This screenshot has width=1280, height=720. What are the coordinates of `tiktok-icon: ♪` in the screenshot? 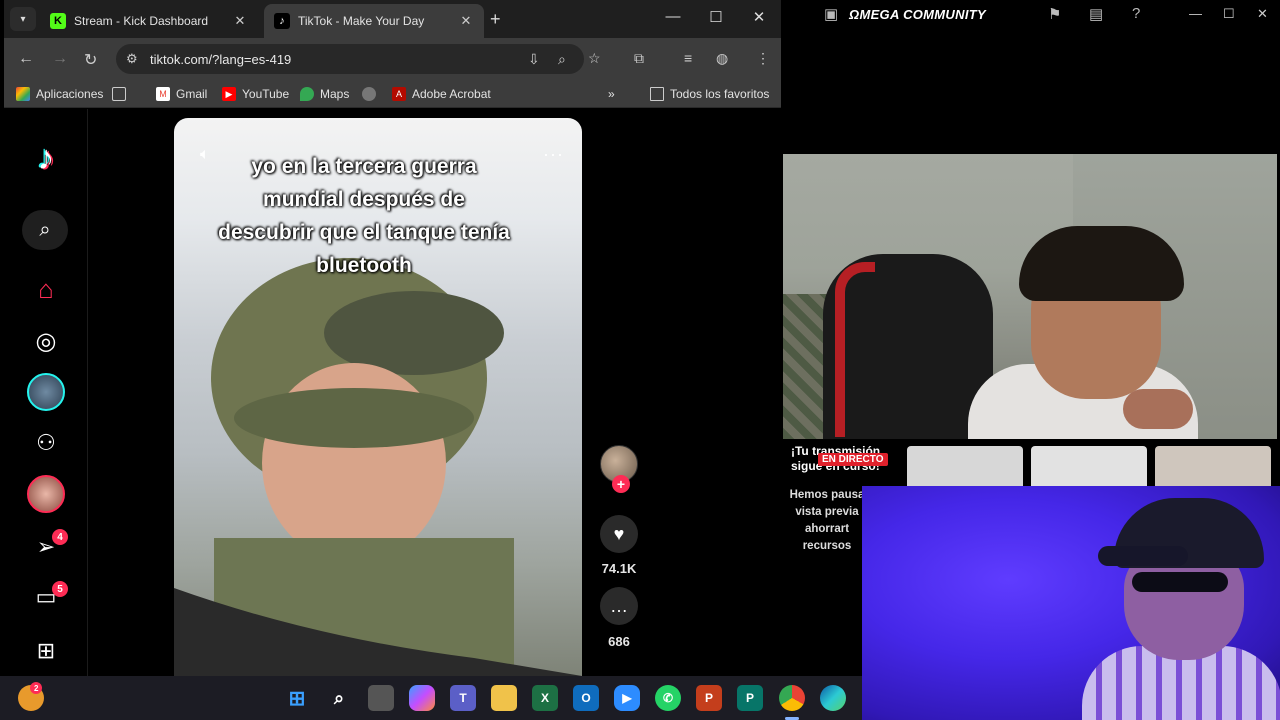 It's located at (282, 21).